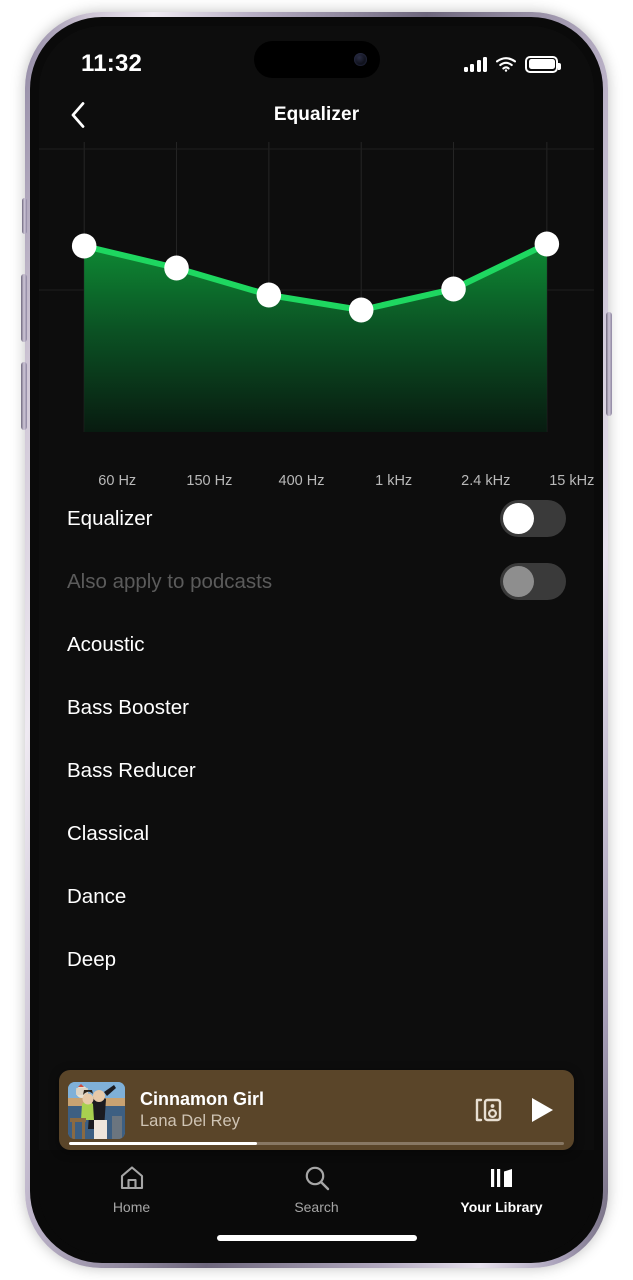 The height and width of the screenshot is (1280, 633). Describe the element at coordinates (128, 707) in the screenshot. I see `preset-label: Bass Booster` at that location.